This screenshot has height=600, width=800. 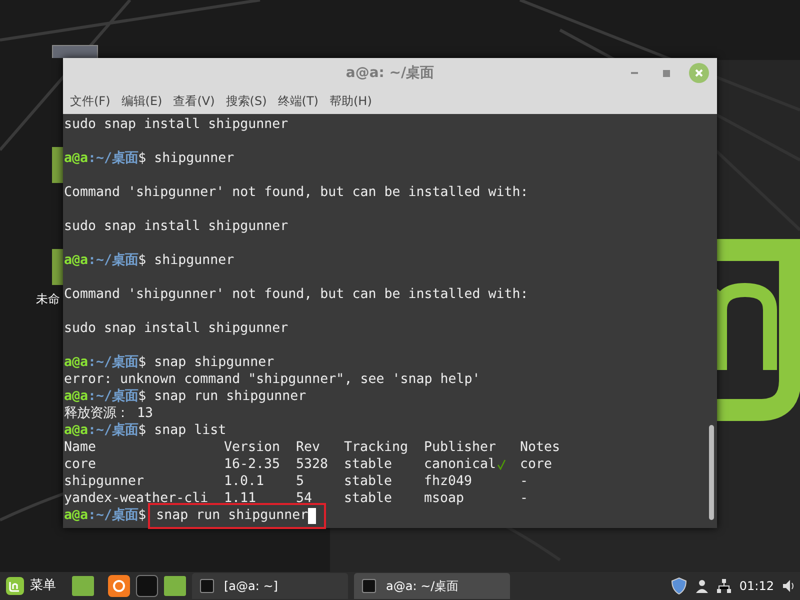 I want to click on table-cell: fhz049, so click(x=448, y=481).